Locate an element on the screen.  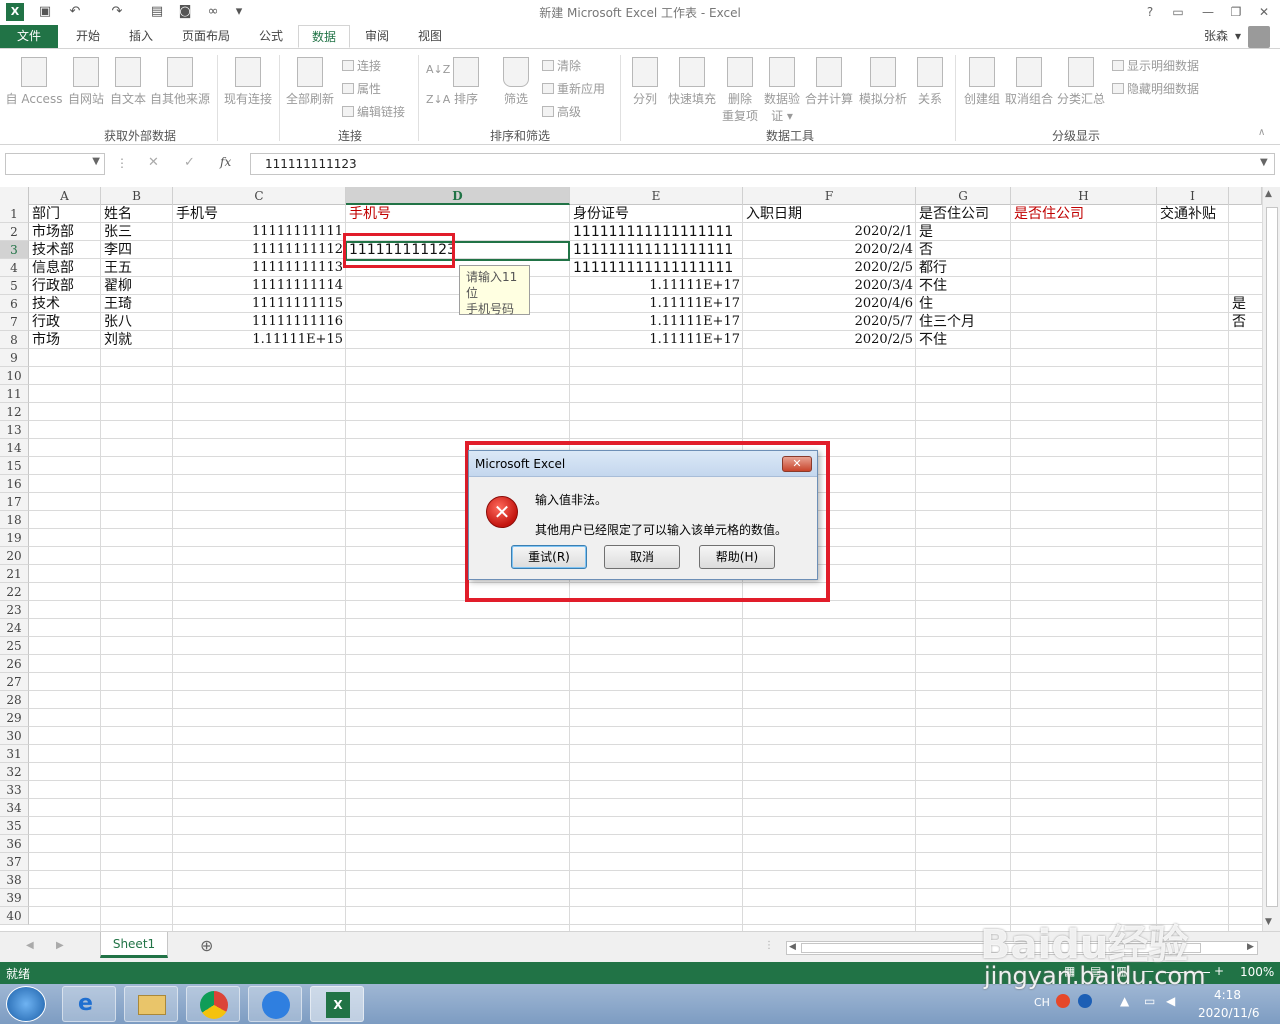
cell-E8: 1.11111E+17 is located at coordinates (656, 340).